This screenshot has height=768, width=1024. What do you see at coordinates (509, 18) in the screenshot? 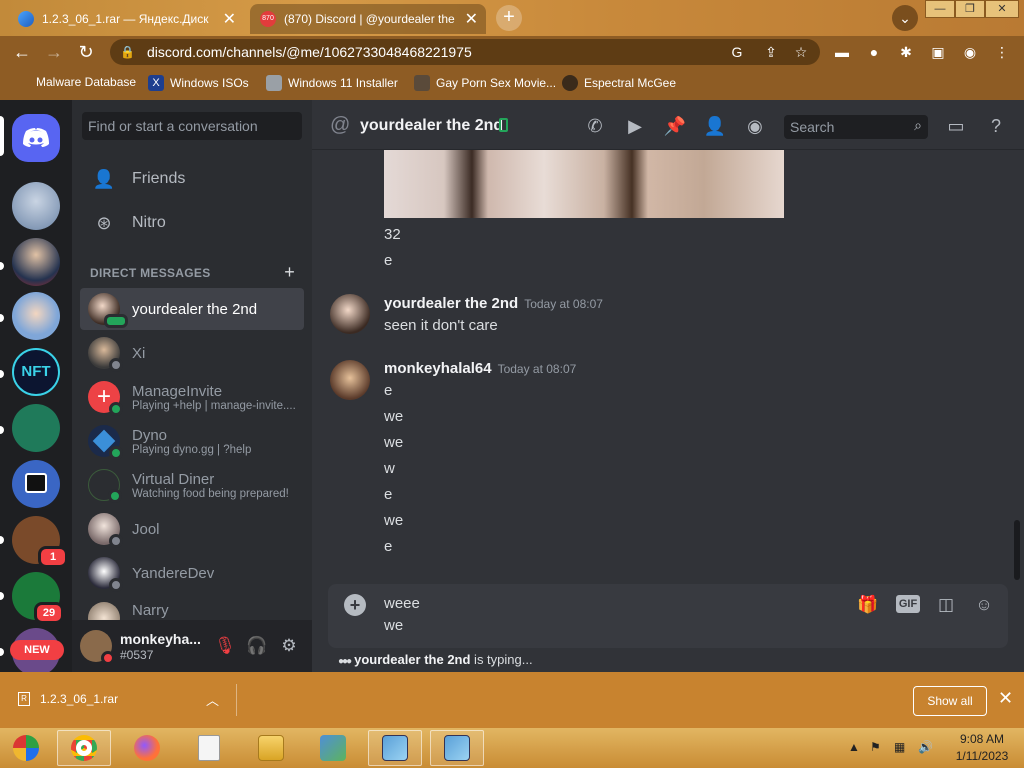
I see `new-tab-button: +` at bounding box center [509, 18].